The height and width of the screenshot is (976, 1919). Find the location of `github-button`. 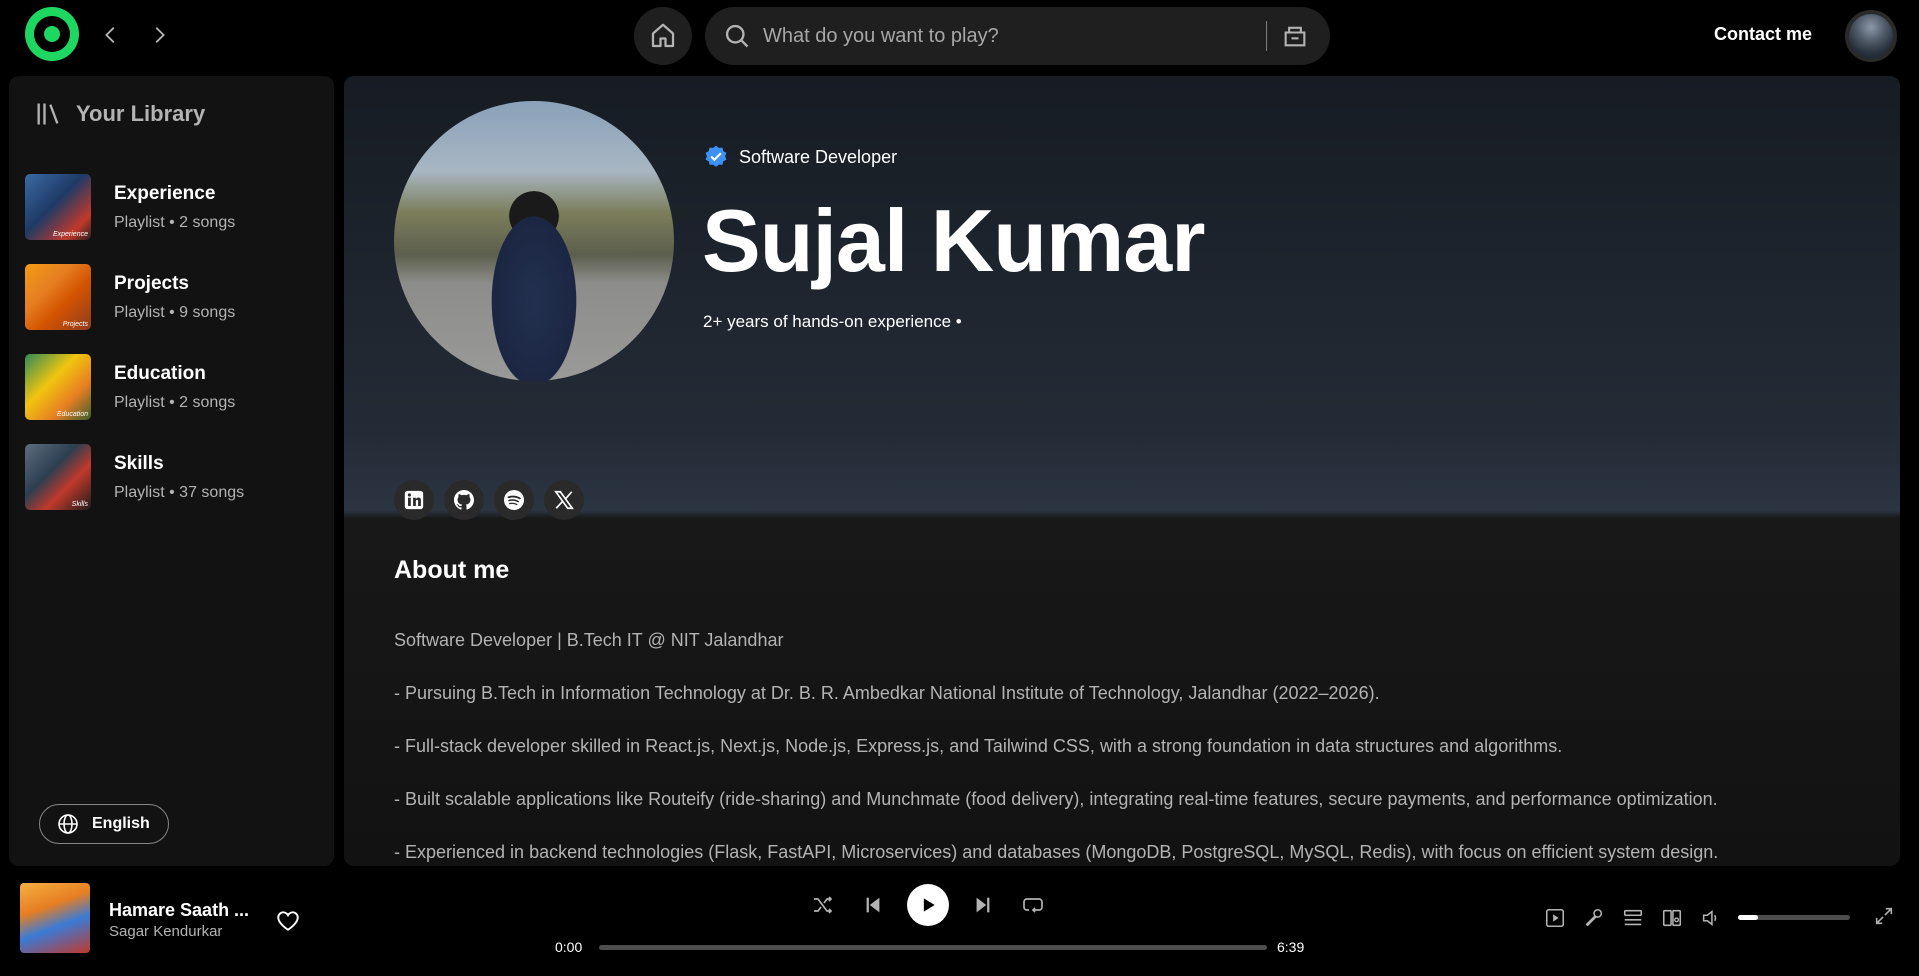

github-button is located at coordinates (464, 500).